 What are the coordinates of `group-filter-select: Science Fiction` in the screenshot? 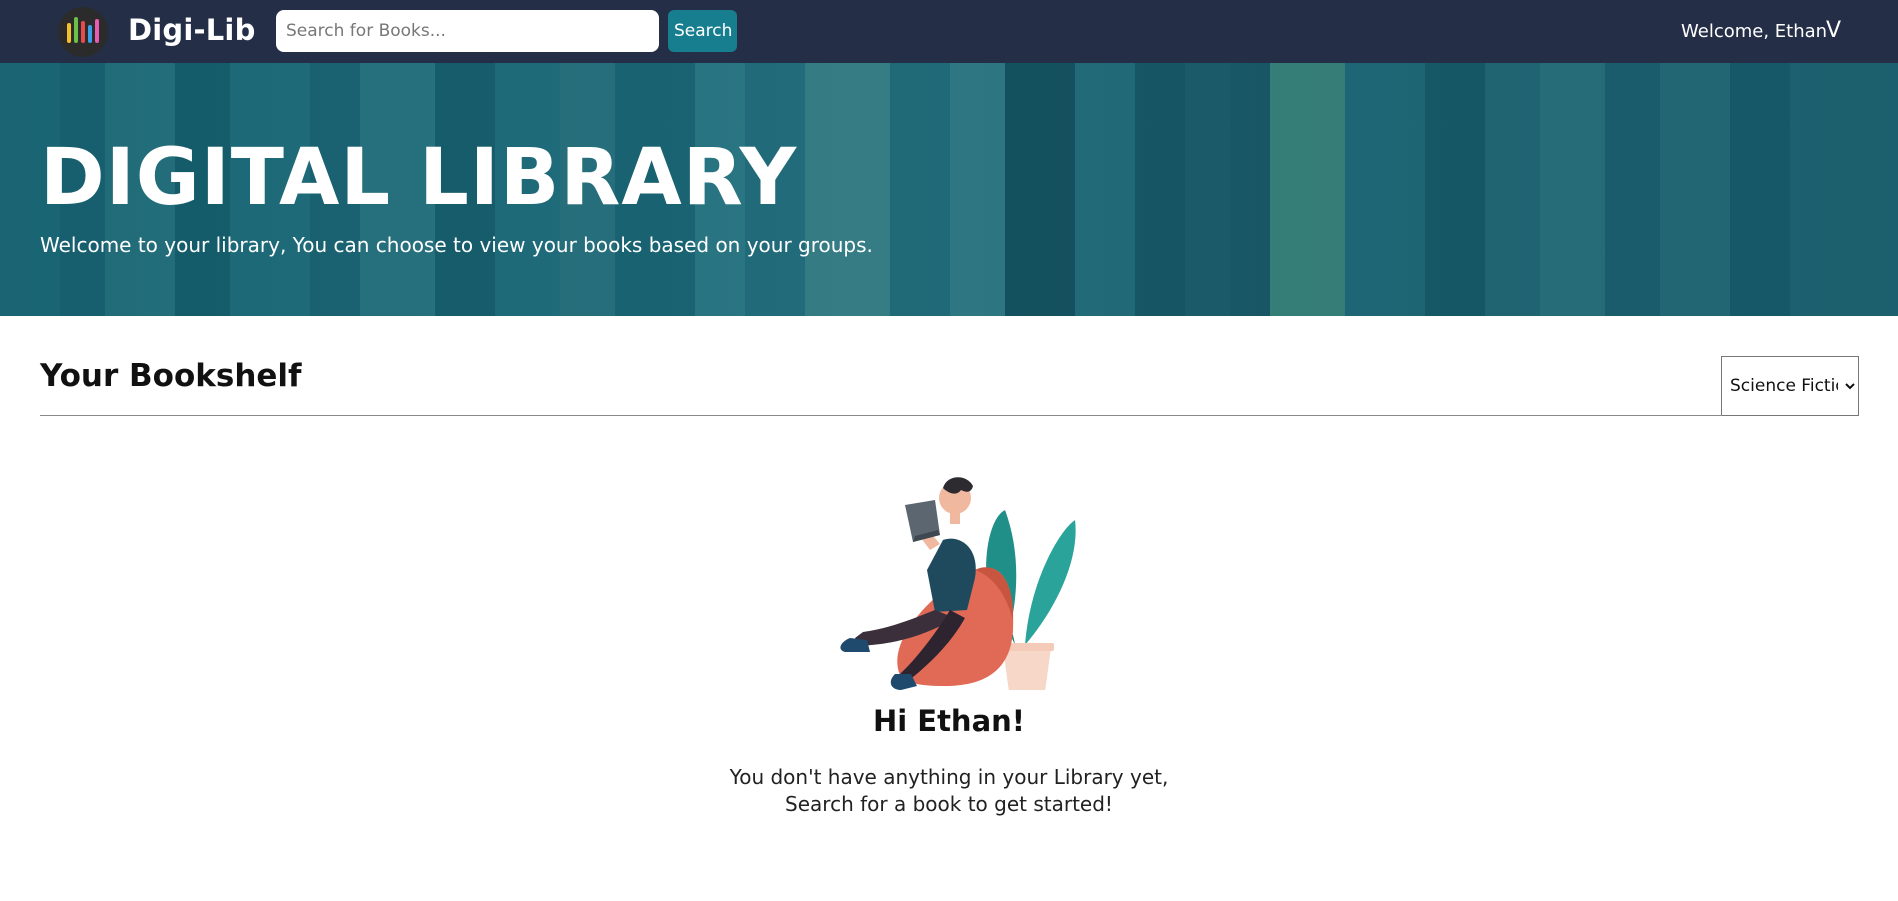 It's located at (1790, 386).